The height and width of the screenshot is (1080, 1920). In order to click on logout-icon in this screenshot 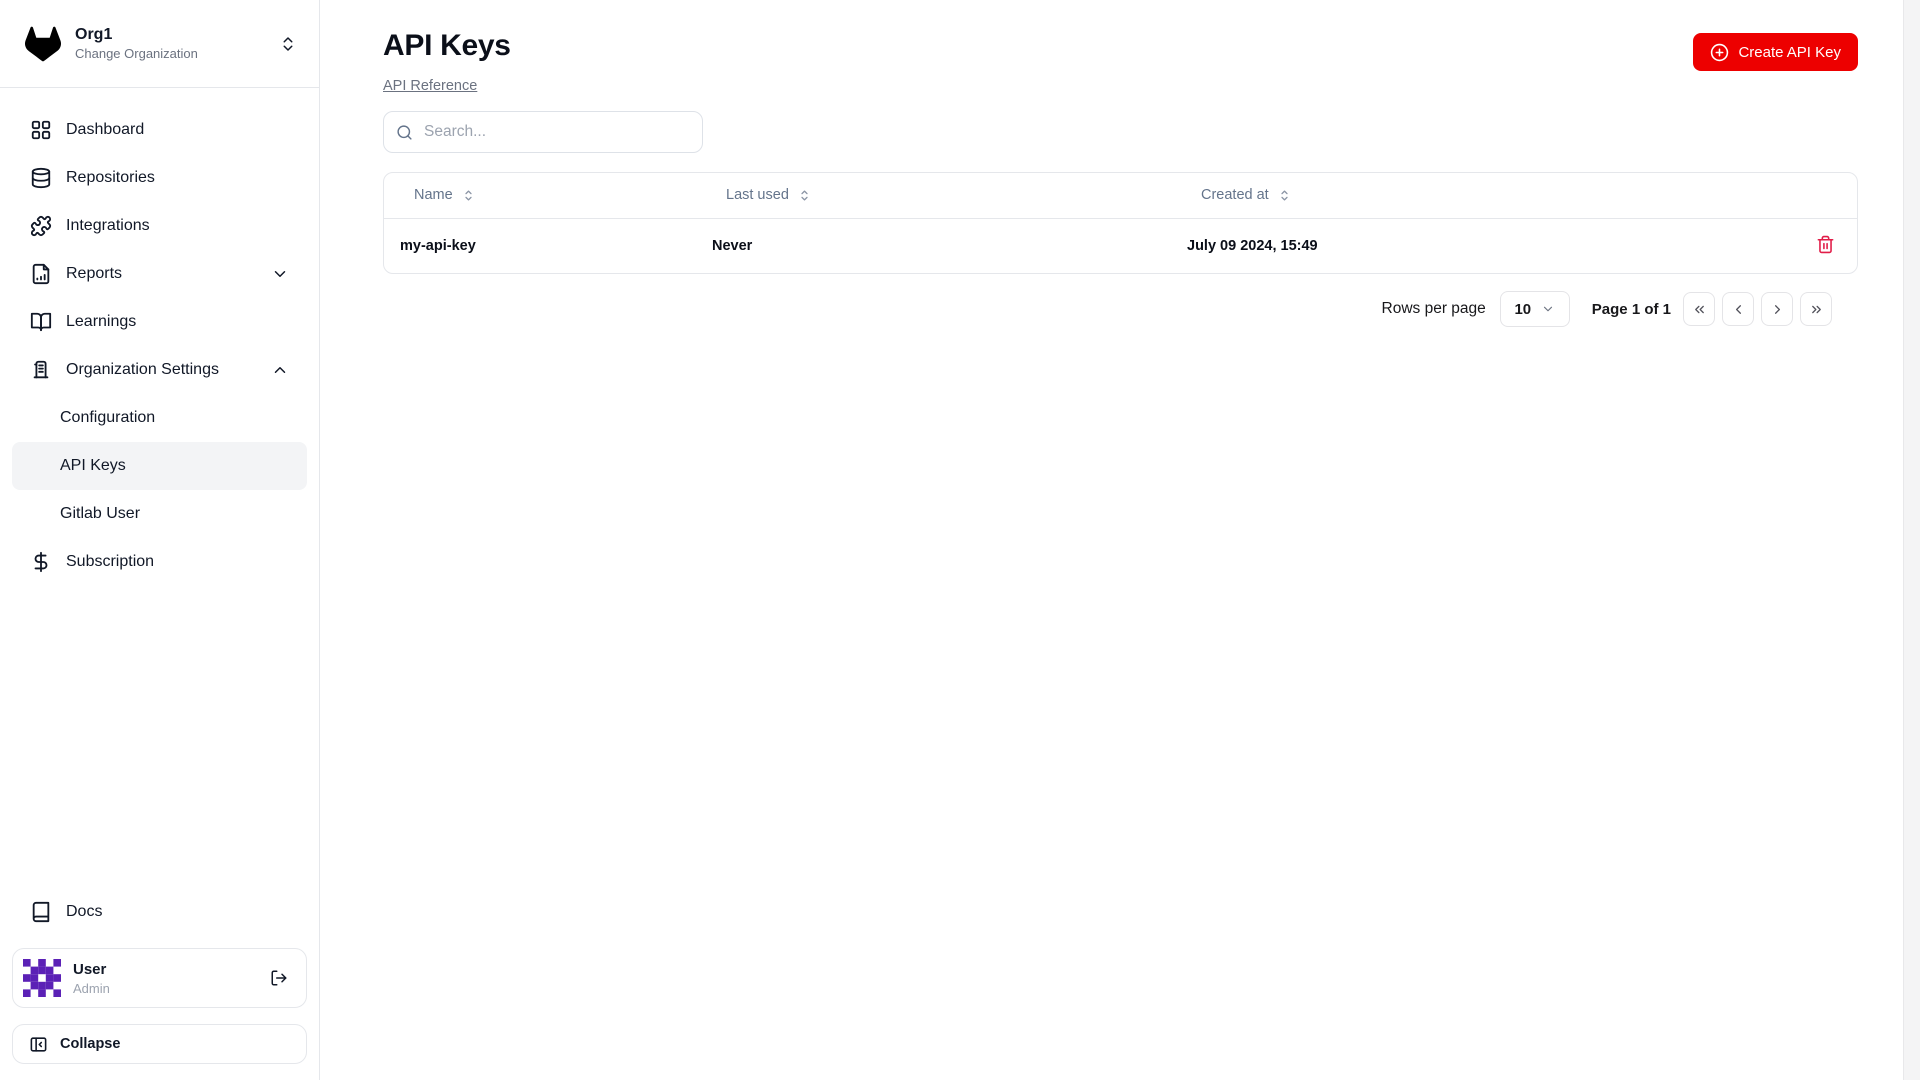, I will do `click(279, 978)`.